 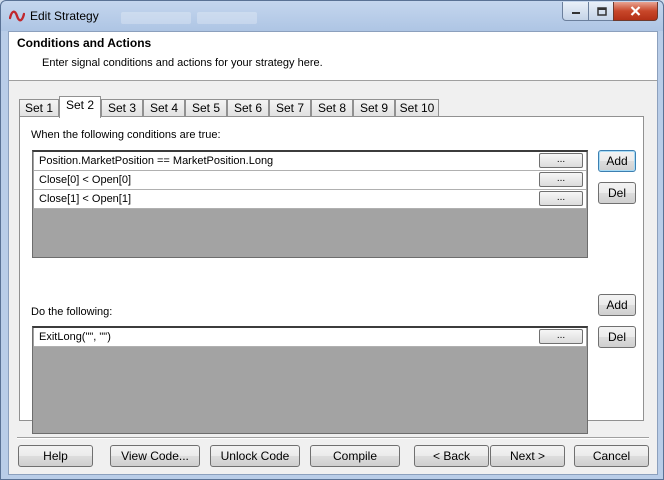 I want to click on actions-label: Do the following:, so click(x=72, y=312).